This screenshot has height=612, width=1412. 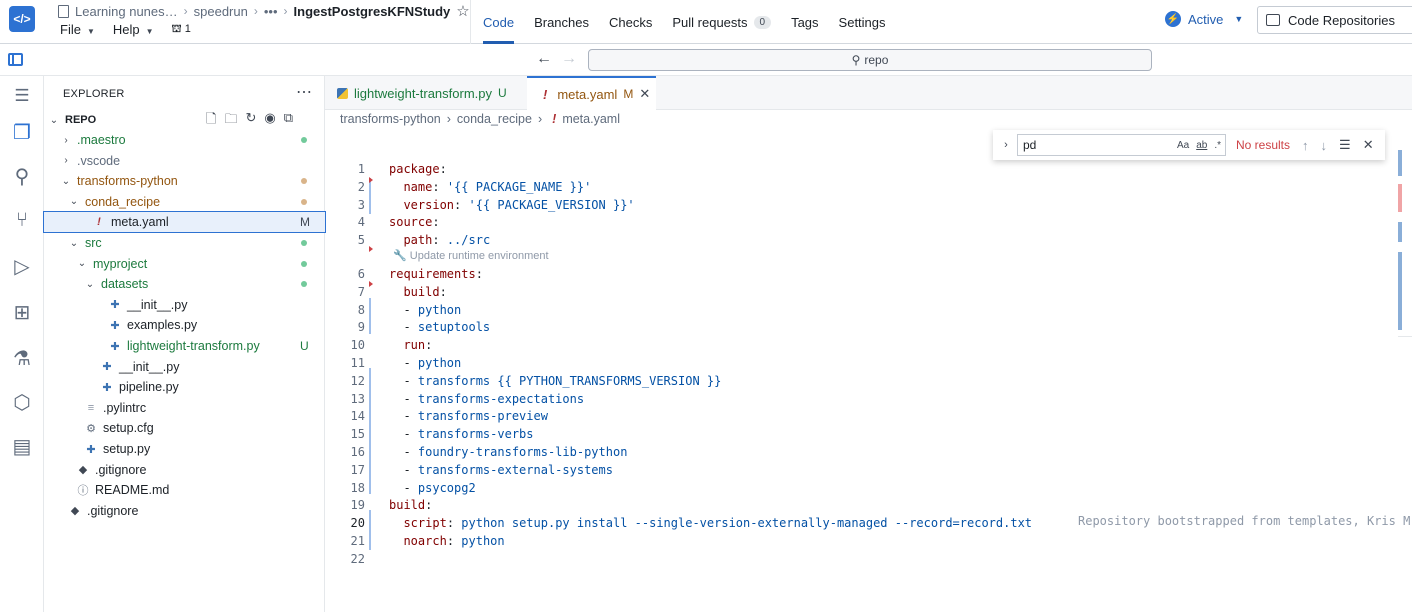 What do you see at coordinates (22, 132) in the screenshot?
I see `explorer-files-icon: ❐` at bounding box center [22, 132].